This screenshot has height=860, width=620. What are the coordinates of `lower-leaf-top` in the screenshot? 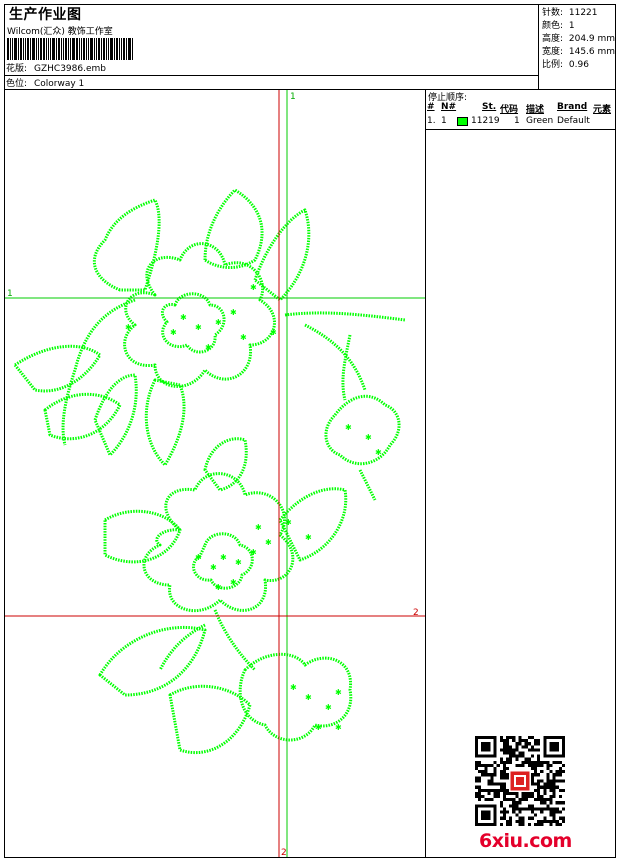 It's located at (225, 464).